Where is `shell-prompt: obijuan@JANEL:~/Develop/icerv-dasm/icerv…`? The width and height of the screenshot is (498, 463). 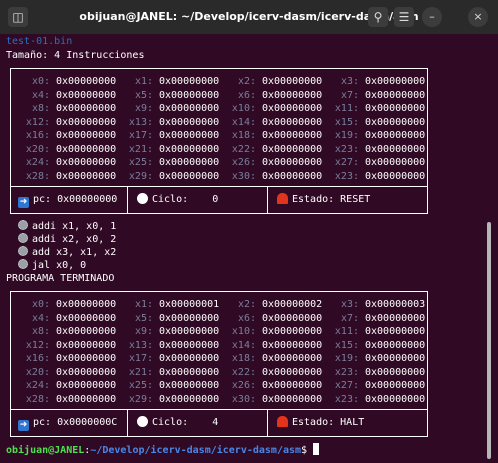 shell-prompt: obijuan@JANEL:~/Develop/icerv-dasm/icerv… is located at coordinates (163, 450).